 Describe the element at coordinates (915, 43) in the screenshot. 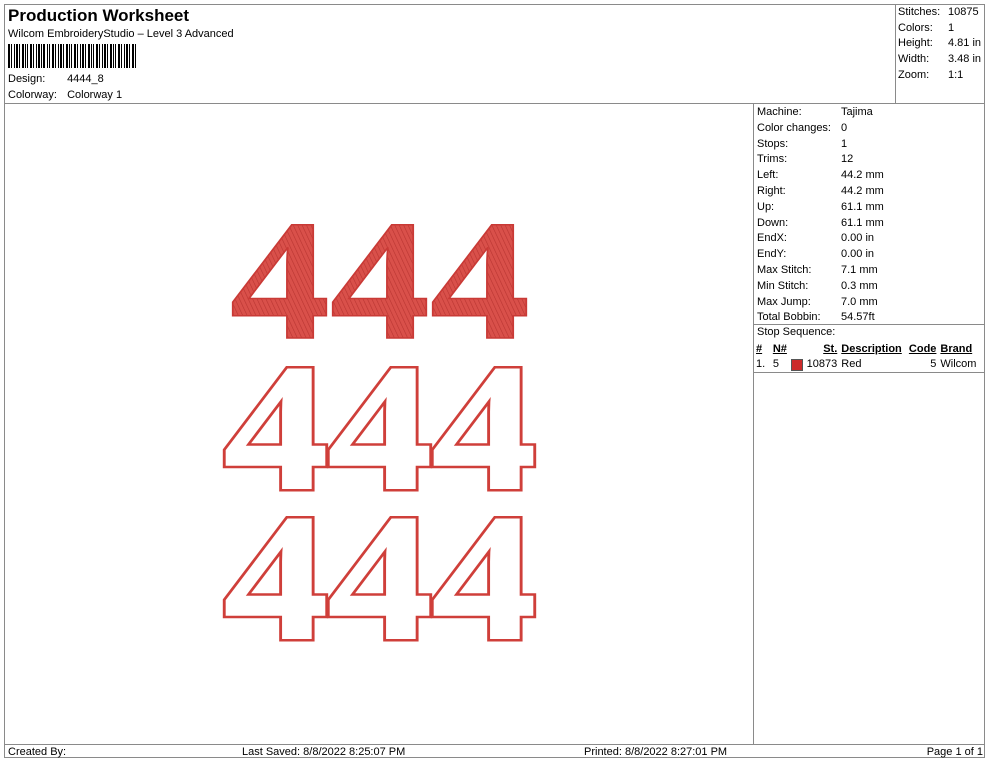

I see `summary-label: Height:` at that location.